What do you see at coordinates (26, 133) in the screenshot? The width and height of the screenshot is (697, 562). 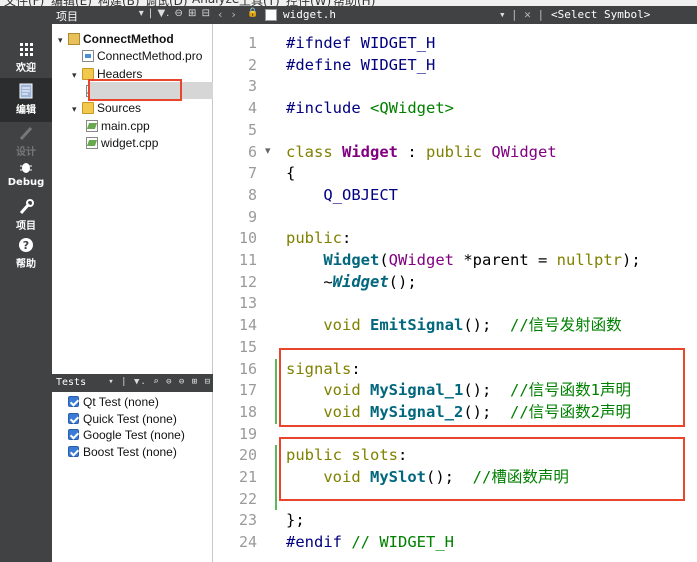 I see `pencil-icon` at bounding box center [26, 133].